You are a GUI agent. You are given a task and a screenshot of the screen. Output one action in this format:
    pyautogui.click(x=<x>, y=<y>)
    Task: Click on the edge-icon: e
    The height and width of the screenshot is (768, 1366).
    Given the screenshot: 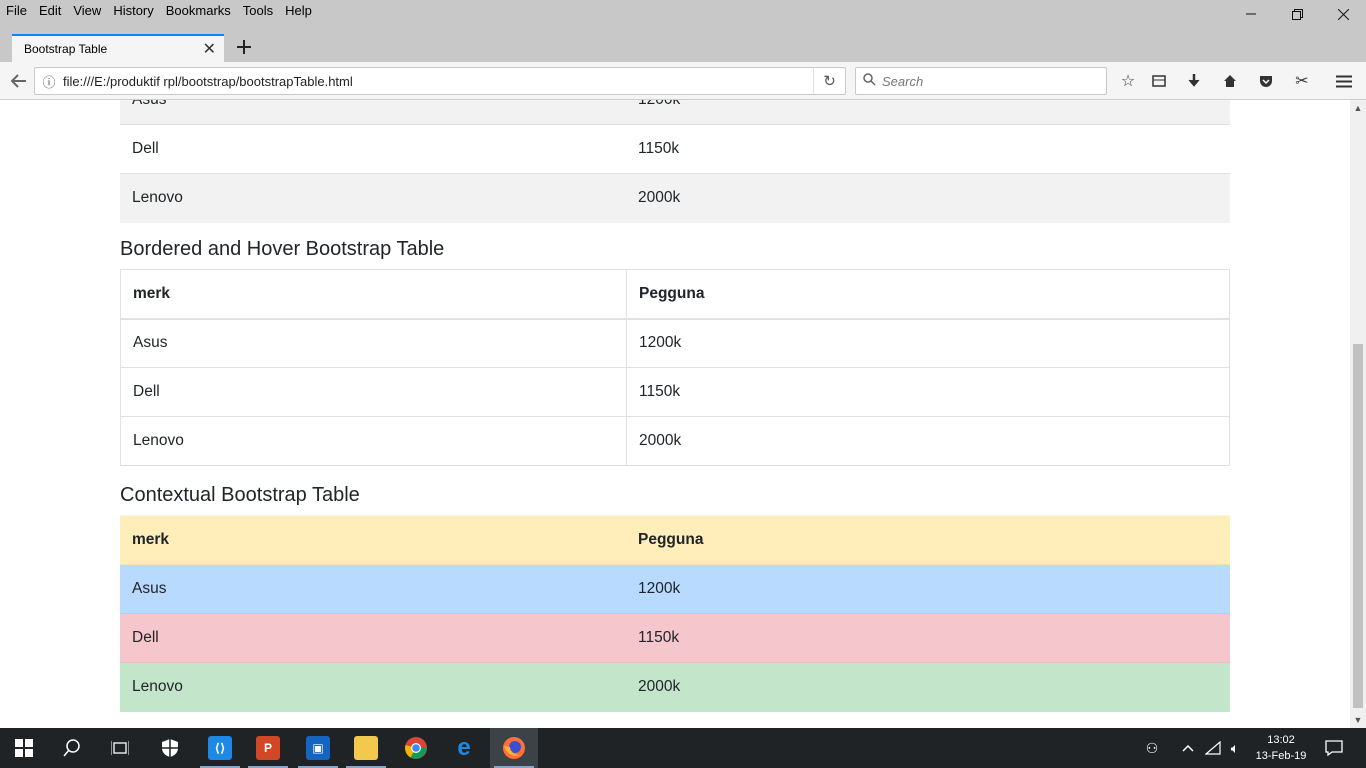 What is the action you would take?
    pyautogui.click(x=464, y=747)
    